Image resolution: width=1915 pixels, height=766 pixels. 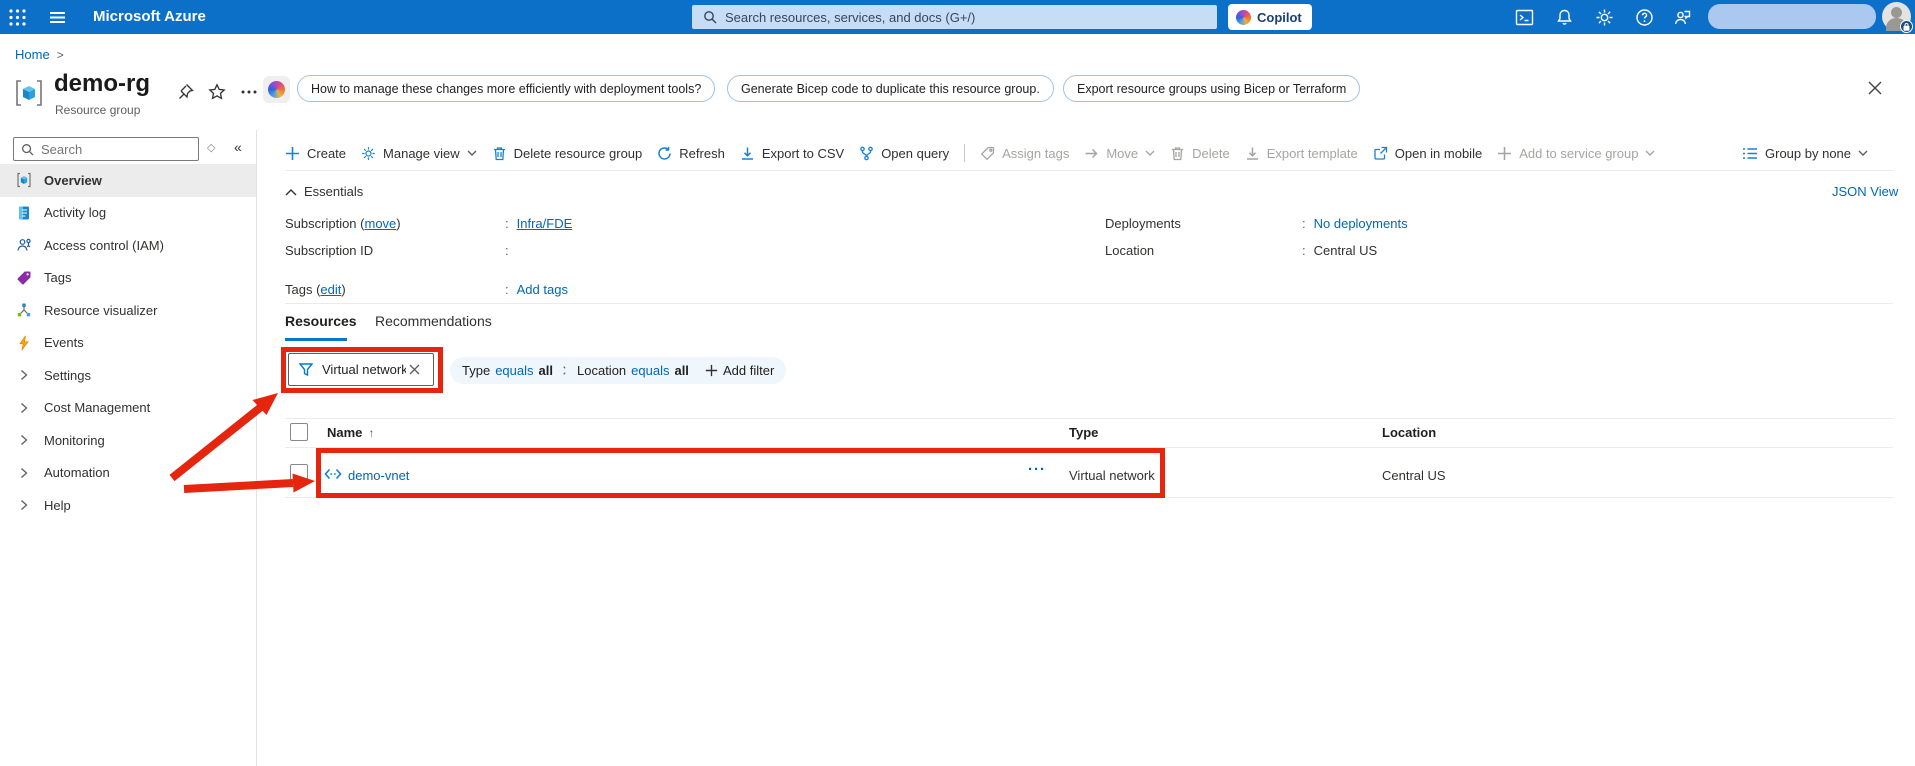 What do you see at coordinates (128, 310) in the screenshot?
I see `sidebar-item-resource-visualizer: Resource visualizer` at bounding box center [128, 310].